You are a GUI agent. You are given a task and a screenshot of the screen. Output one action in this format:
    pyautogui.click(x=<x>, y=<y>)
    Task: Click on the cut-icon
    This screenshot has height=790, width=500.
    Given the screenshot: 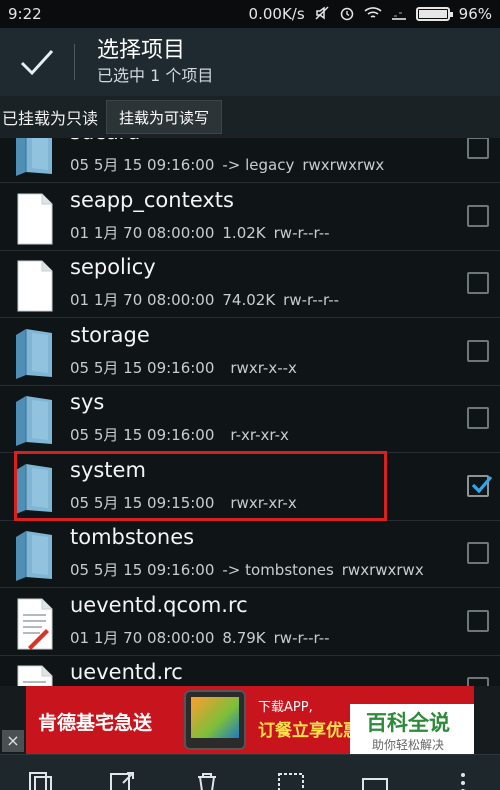 What is the action you would take?
    pyautogui.click(x=123, y=780)
    